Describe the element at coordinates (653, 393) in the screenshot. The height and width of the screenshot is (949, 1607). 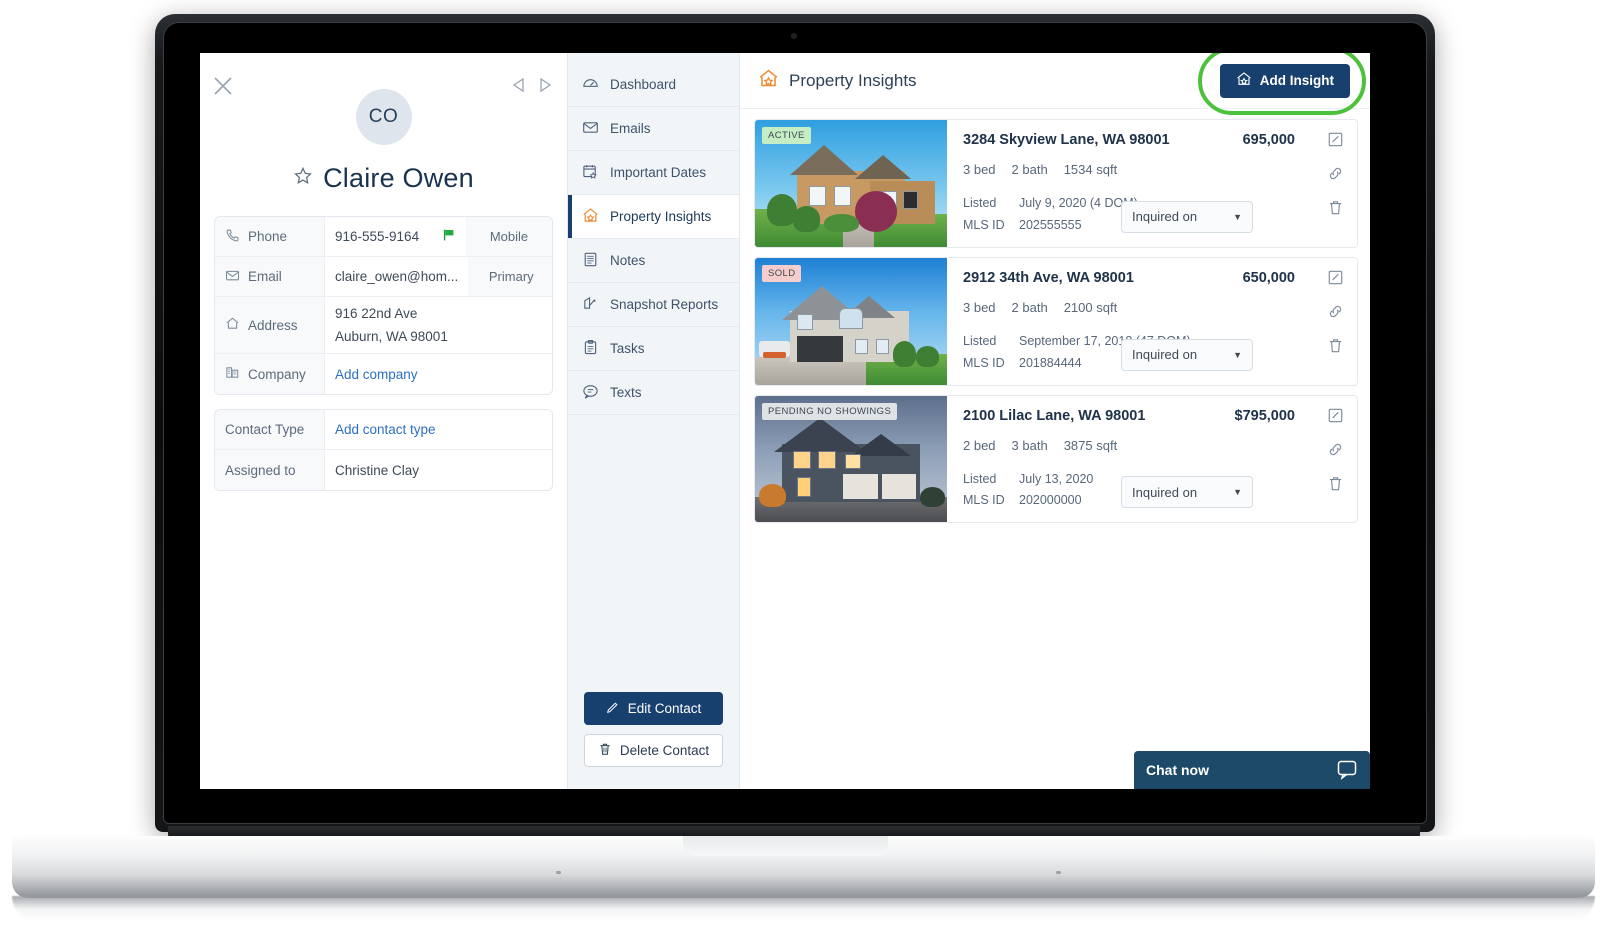
I see `sidebar-item-texts: Texts` at that location.